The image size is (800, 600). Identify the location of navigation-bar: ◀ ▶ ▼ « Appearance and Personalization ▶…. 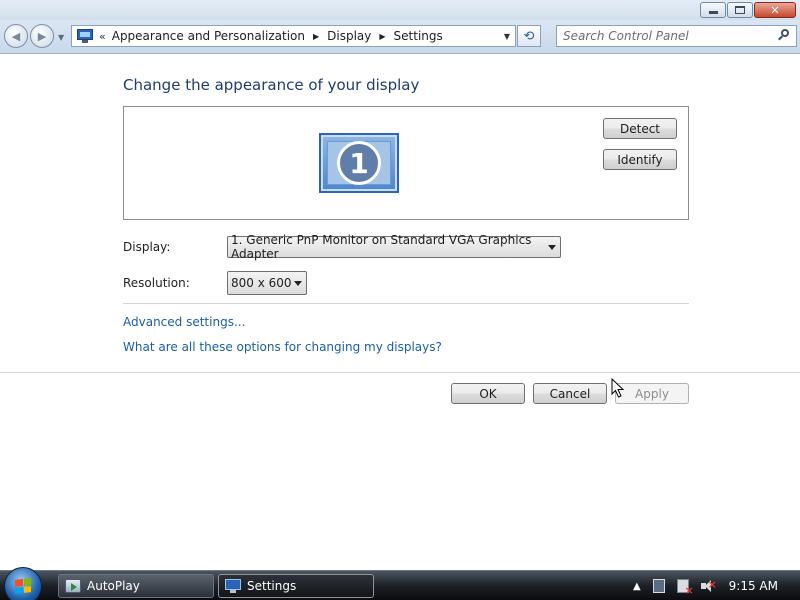
(400, 37).